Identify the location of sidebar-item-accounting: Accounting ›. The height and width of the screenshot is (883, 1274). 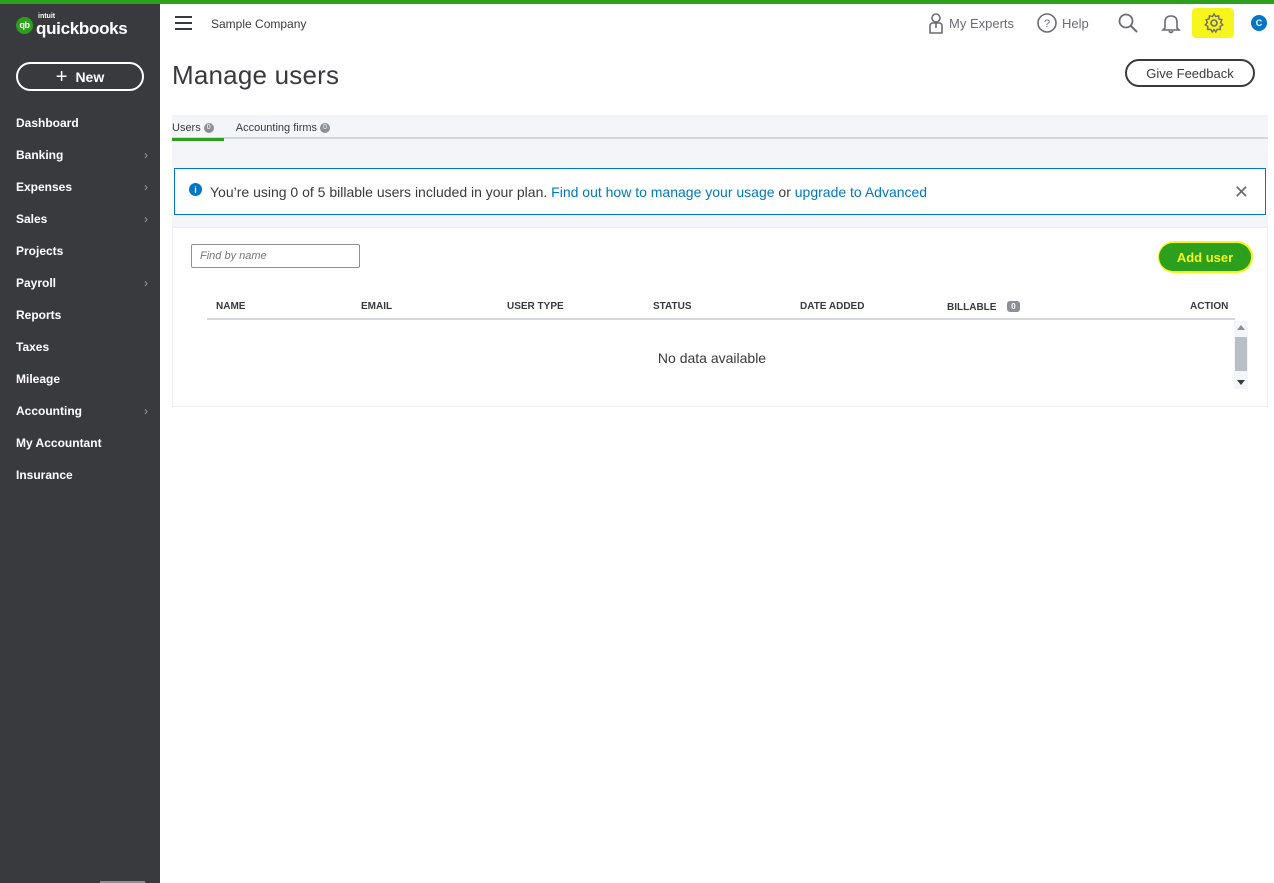
(80, 411).